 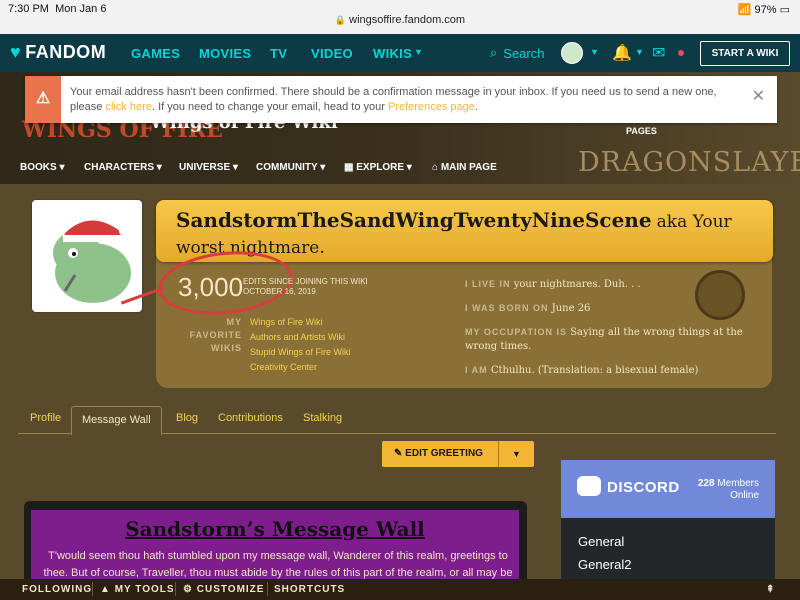 What do you see at coordinates (517, 53) in the screenshot?
I see `search-button: ⌕ Search` at bounding box center [517, 53].